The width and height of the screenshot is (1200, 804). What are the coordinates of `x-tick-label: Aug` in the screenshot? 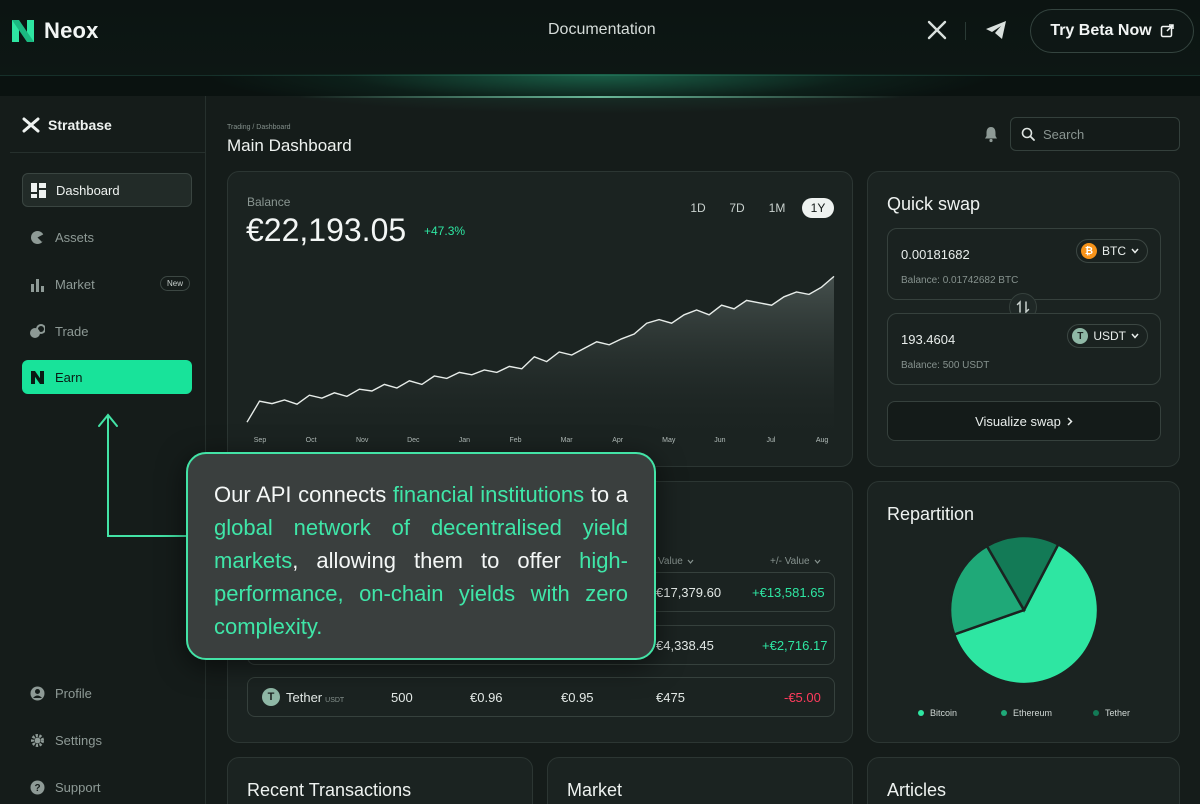 It's located at (822, 440).